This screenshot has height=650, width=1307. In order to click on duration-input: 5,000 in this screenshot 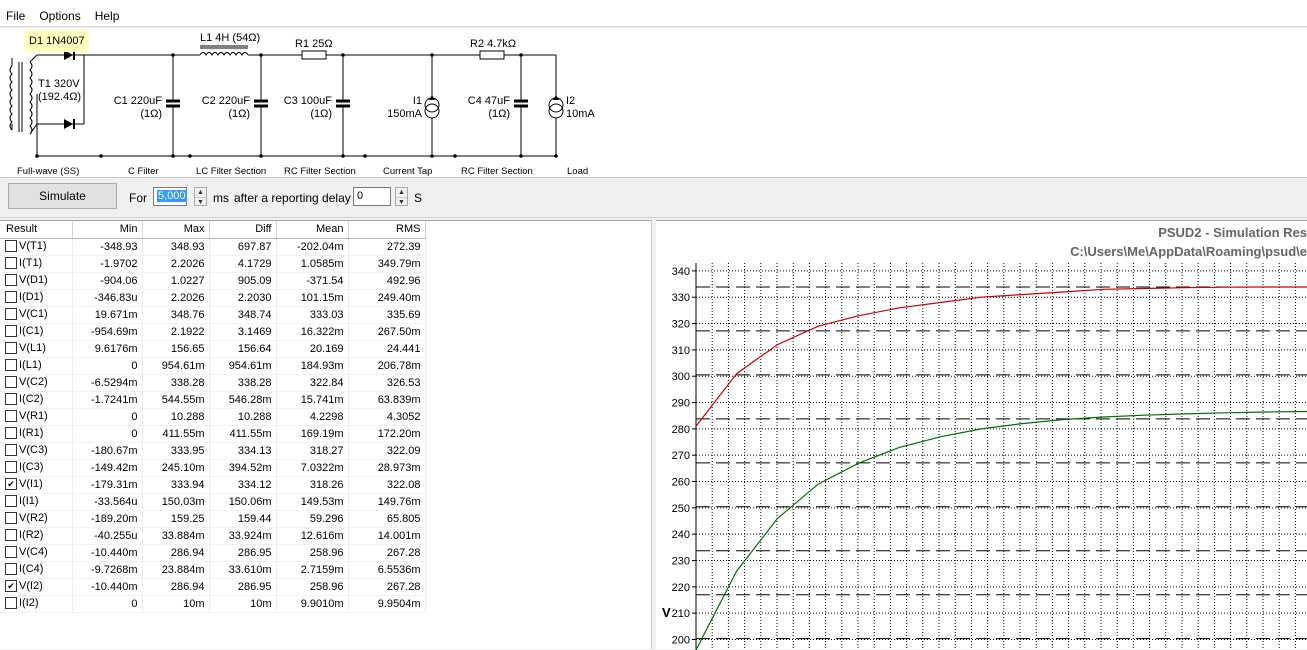, I will do `click(170, 196)`.